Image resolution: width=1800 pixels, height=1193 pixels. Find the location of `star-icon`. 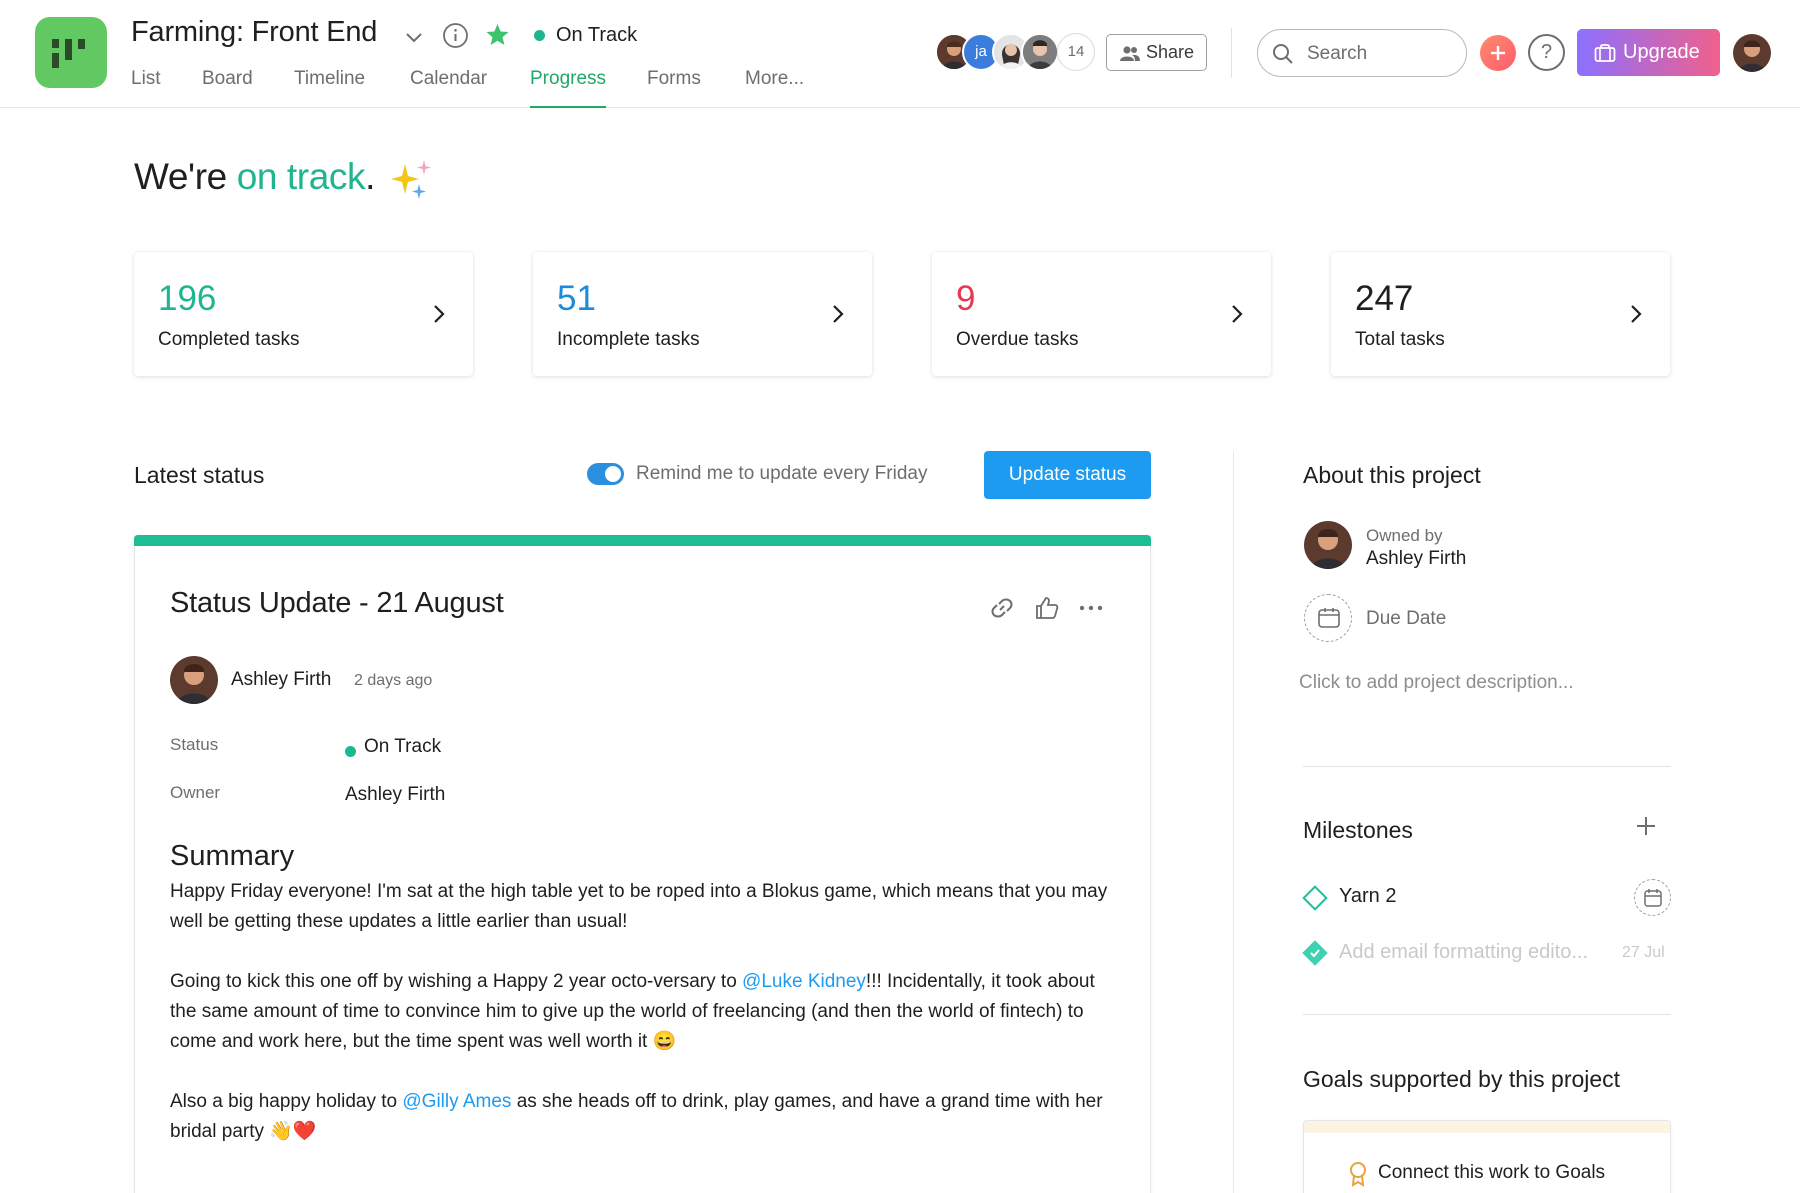

star-icon is located at coordinates (497, 35).